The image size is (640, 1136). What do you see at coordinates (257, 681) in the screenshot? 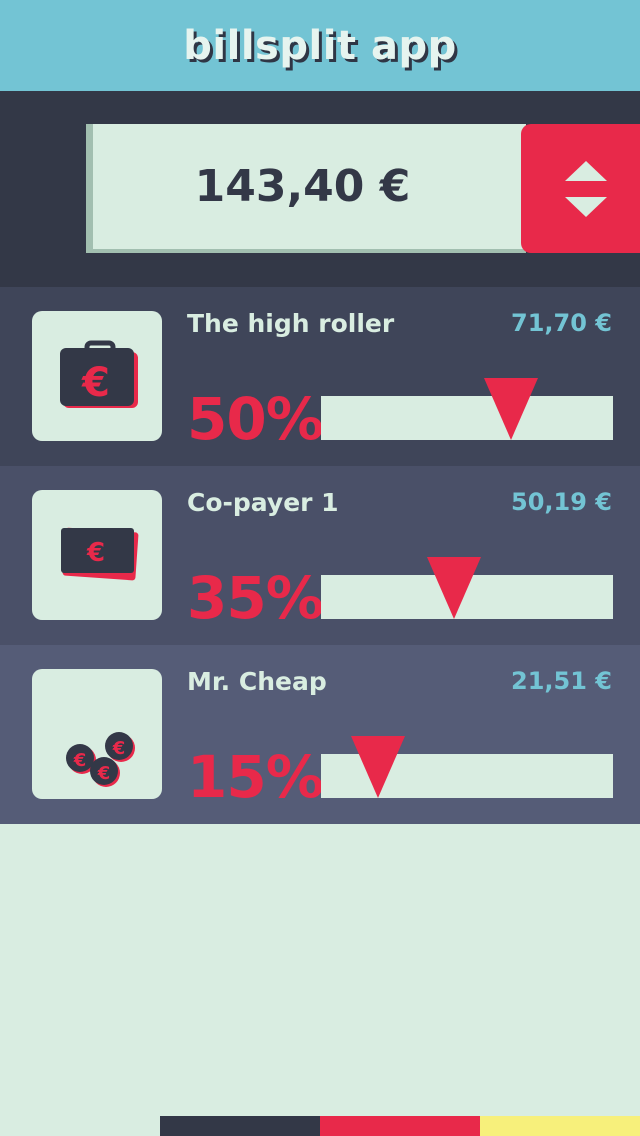
I see `payer-name: Mr. Cheap` at bounding box center [257, 681].